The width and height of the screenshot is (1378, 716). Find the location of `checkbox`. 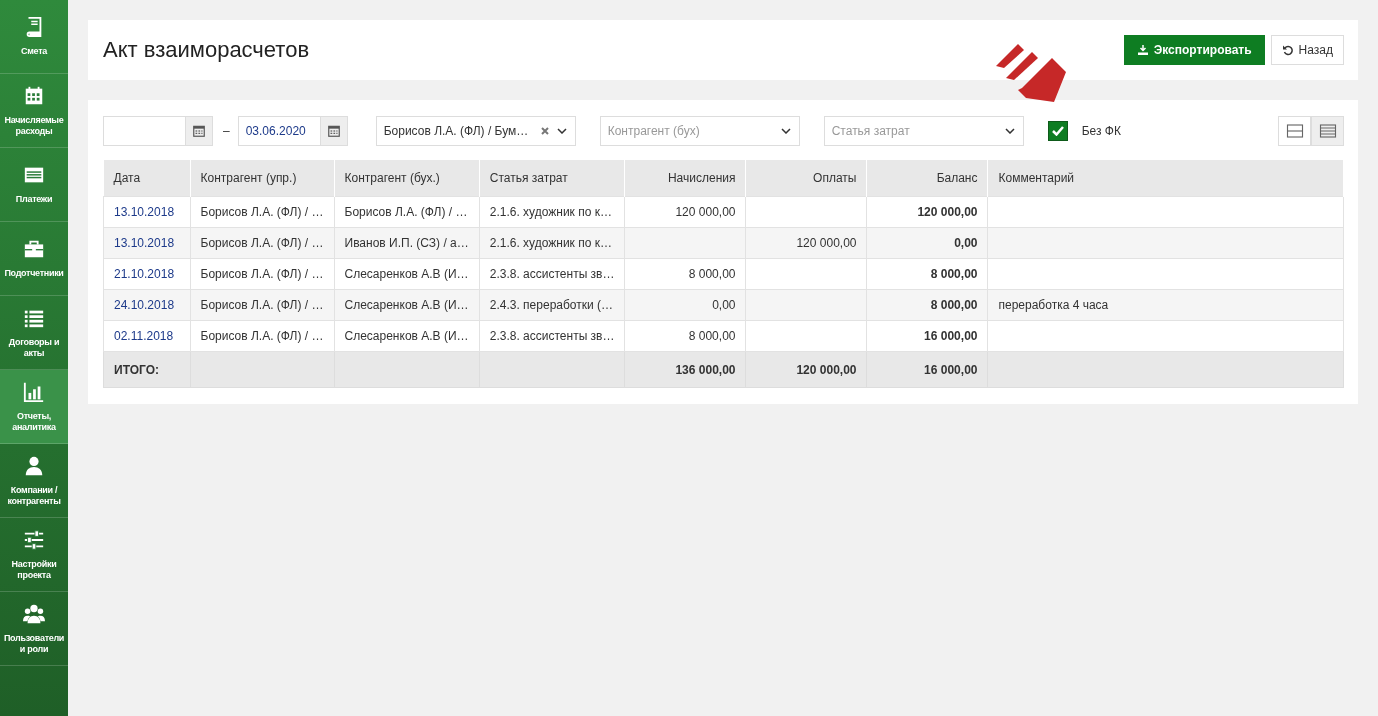

checkbox is located at coordinates (1057, 131).